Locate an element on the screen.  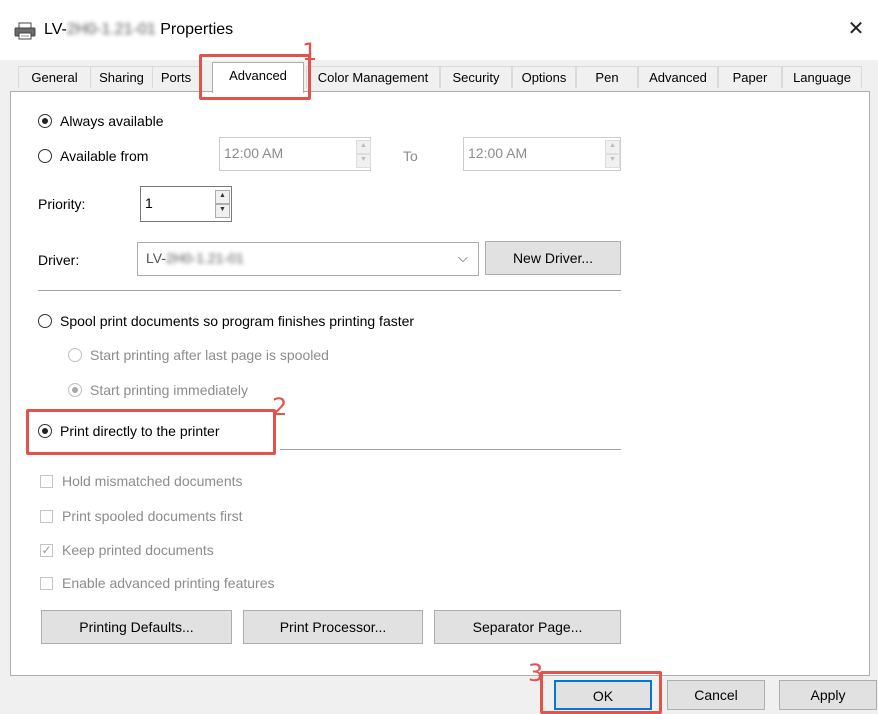
hold-mismatched-checkbox is located at coordinates (46, 481).